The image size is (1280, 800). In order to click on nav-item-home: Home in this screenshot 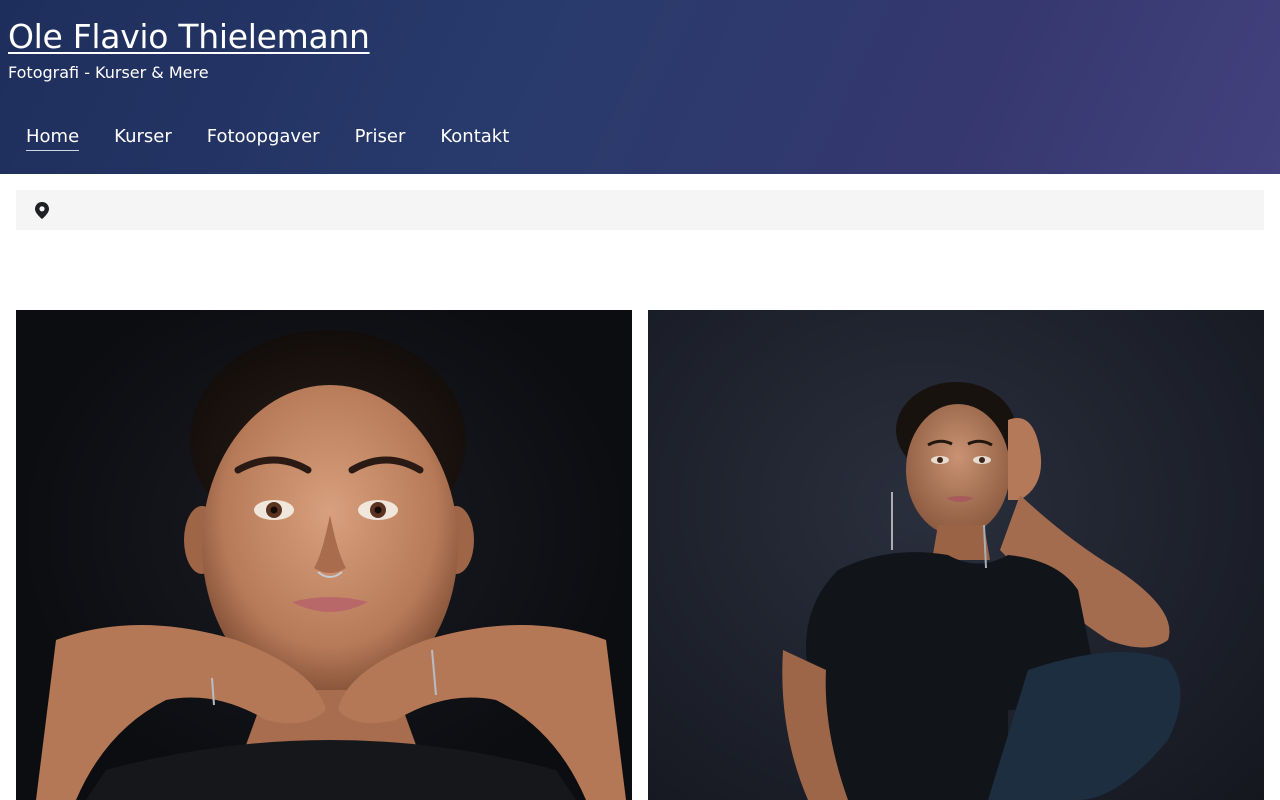, I will do `click(53, 137)`.